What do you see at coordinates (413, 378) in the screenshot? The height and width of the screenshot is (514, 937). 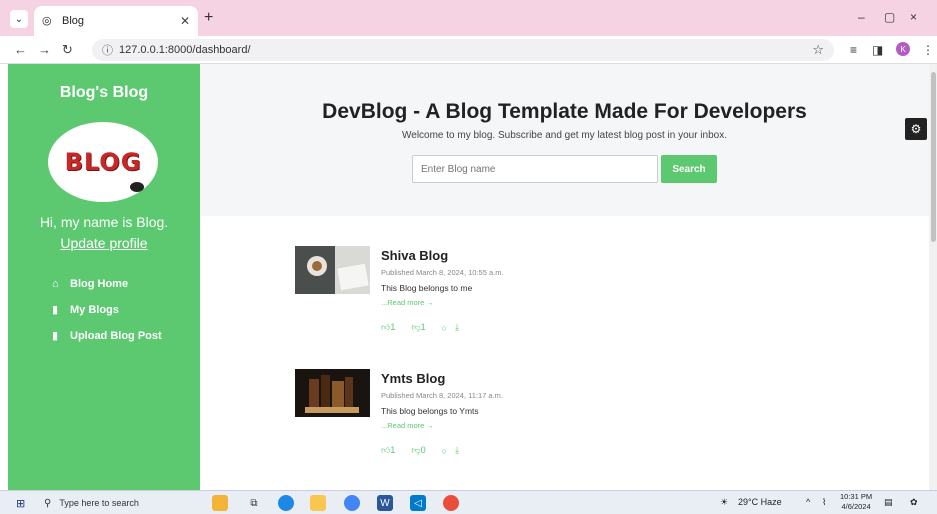 I see `post-title: Ymts Blog` at bounding box center [413, 378].